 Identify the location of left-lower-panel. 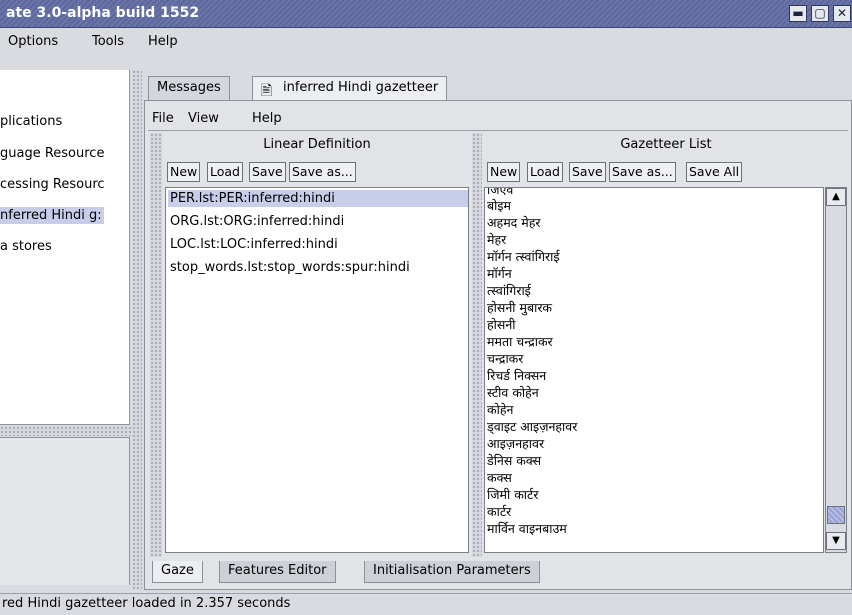
(65, 511).